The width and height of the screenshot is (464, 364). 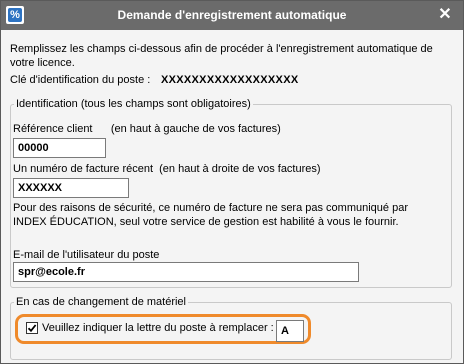 What do you see at coordinates (101, 302) in the screenshot?
I see `hardware-change-legend: En cas de changement de matériel` at bounding box center [101, 302].